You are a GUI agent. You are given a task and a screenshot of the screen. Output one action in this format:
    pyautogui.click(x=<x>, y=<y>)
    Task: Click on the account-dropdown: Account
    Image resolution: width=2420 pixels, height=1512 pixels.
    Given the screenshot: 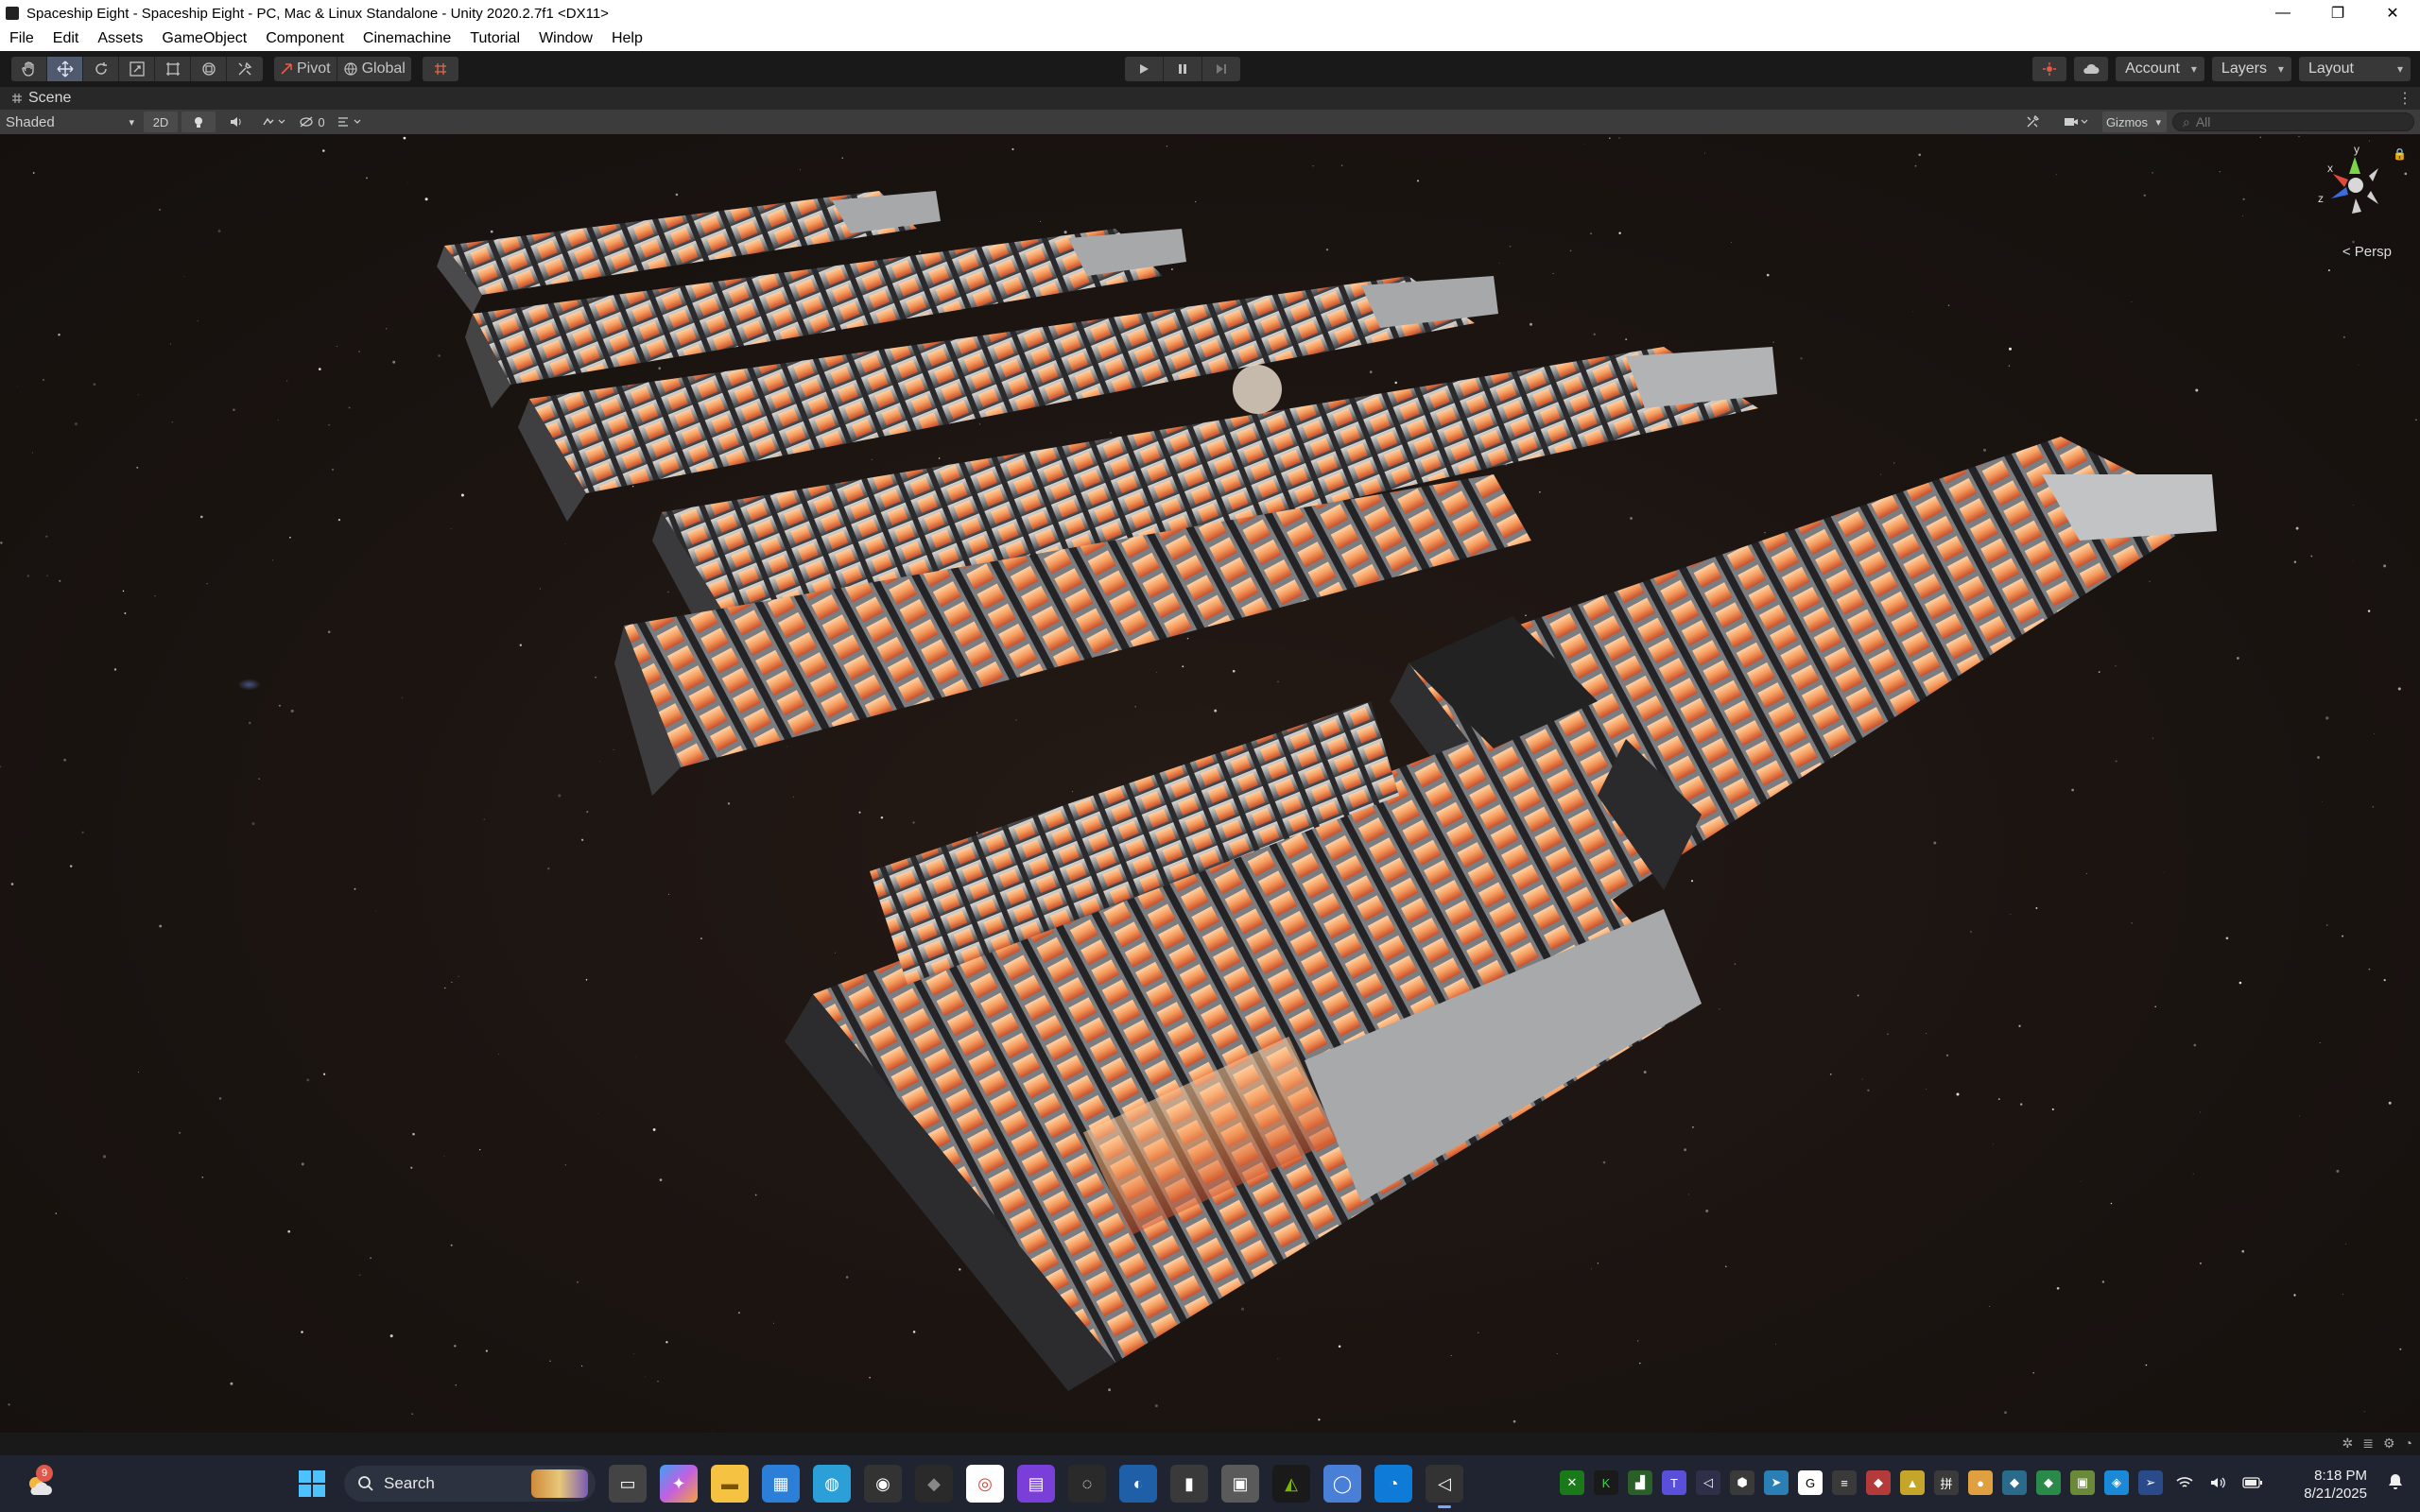 What is the action you would take?
    pyautogui.click(x=2160, y=69)
    